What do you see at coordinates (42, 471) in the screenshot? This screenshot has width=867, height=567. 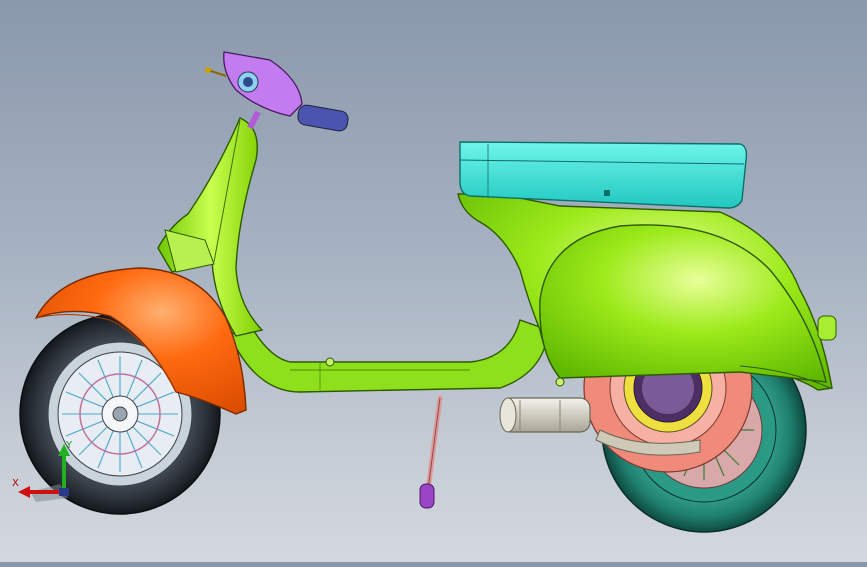 I see `axis-triad: X Y` at bounding box center [42, 471].